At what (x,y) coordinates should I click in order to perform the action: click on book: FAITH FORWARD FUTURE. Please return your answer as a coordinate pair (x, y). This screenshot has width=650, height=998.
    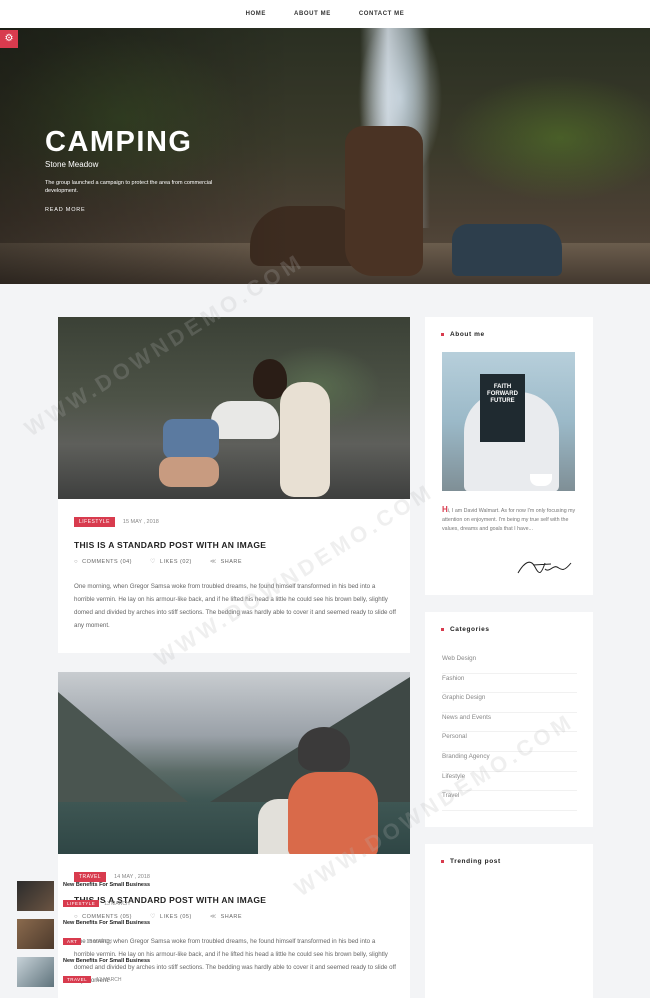
    Looking at the image, I should click on (502, 408).